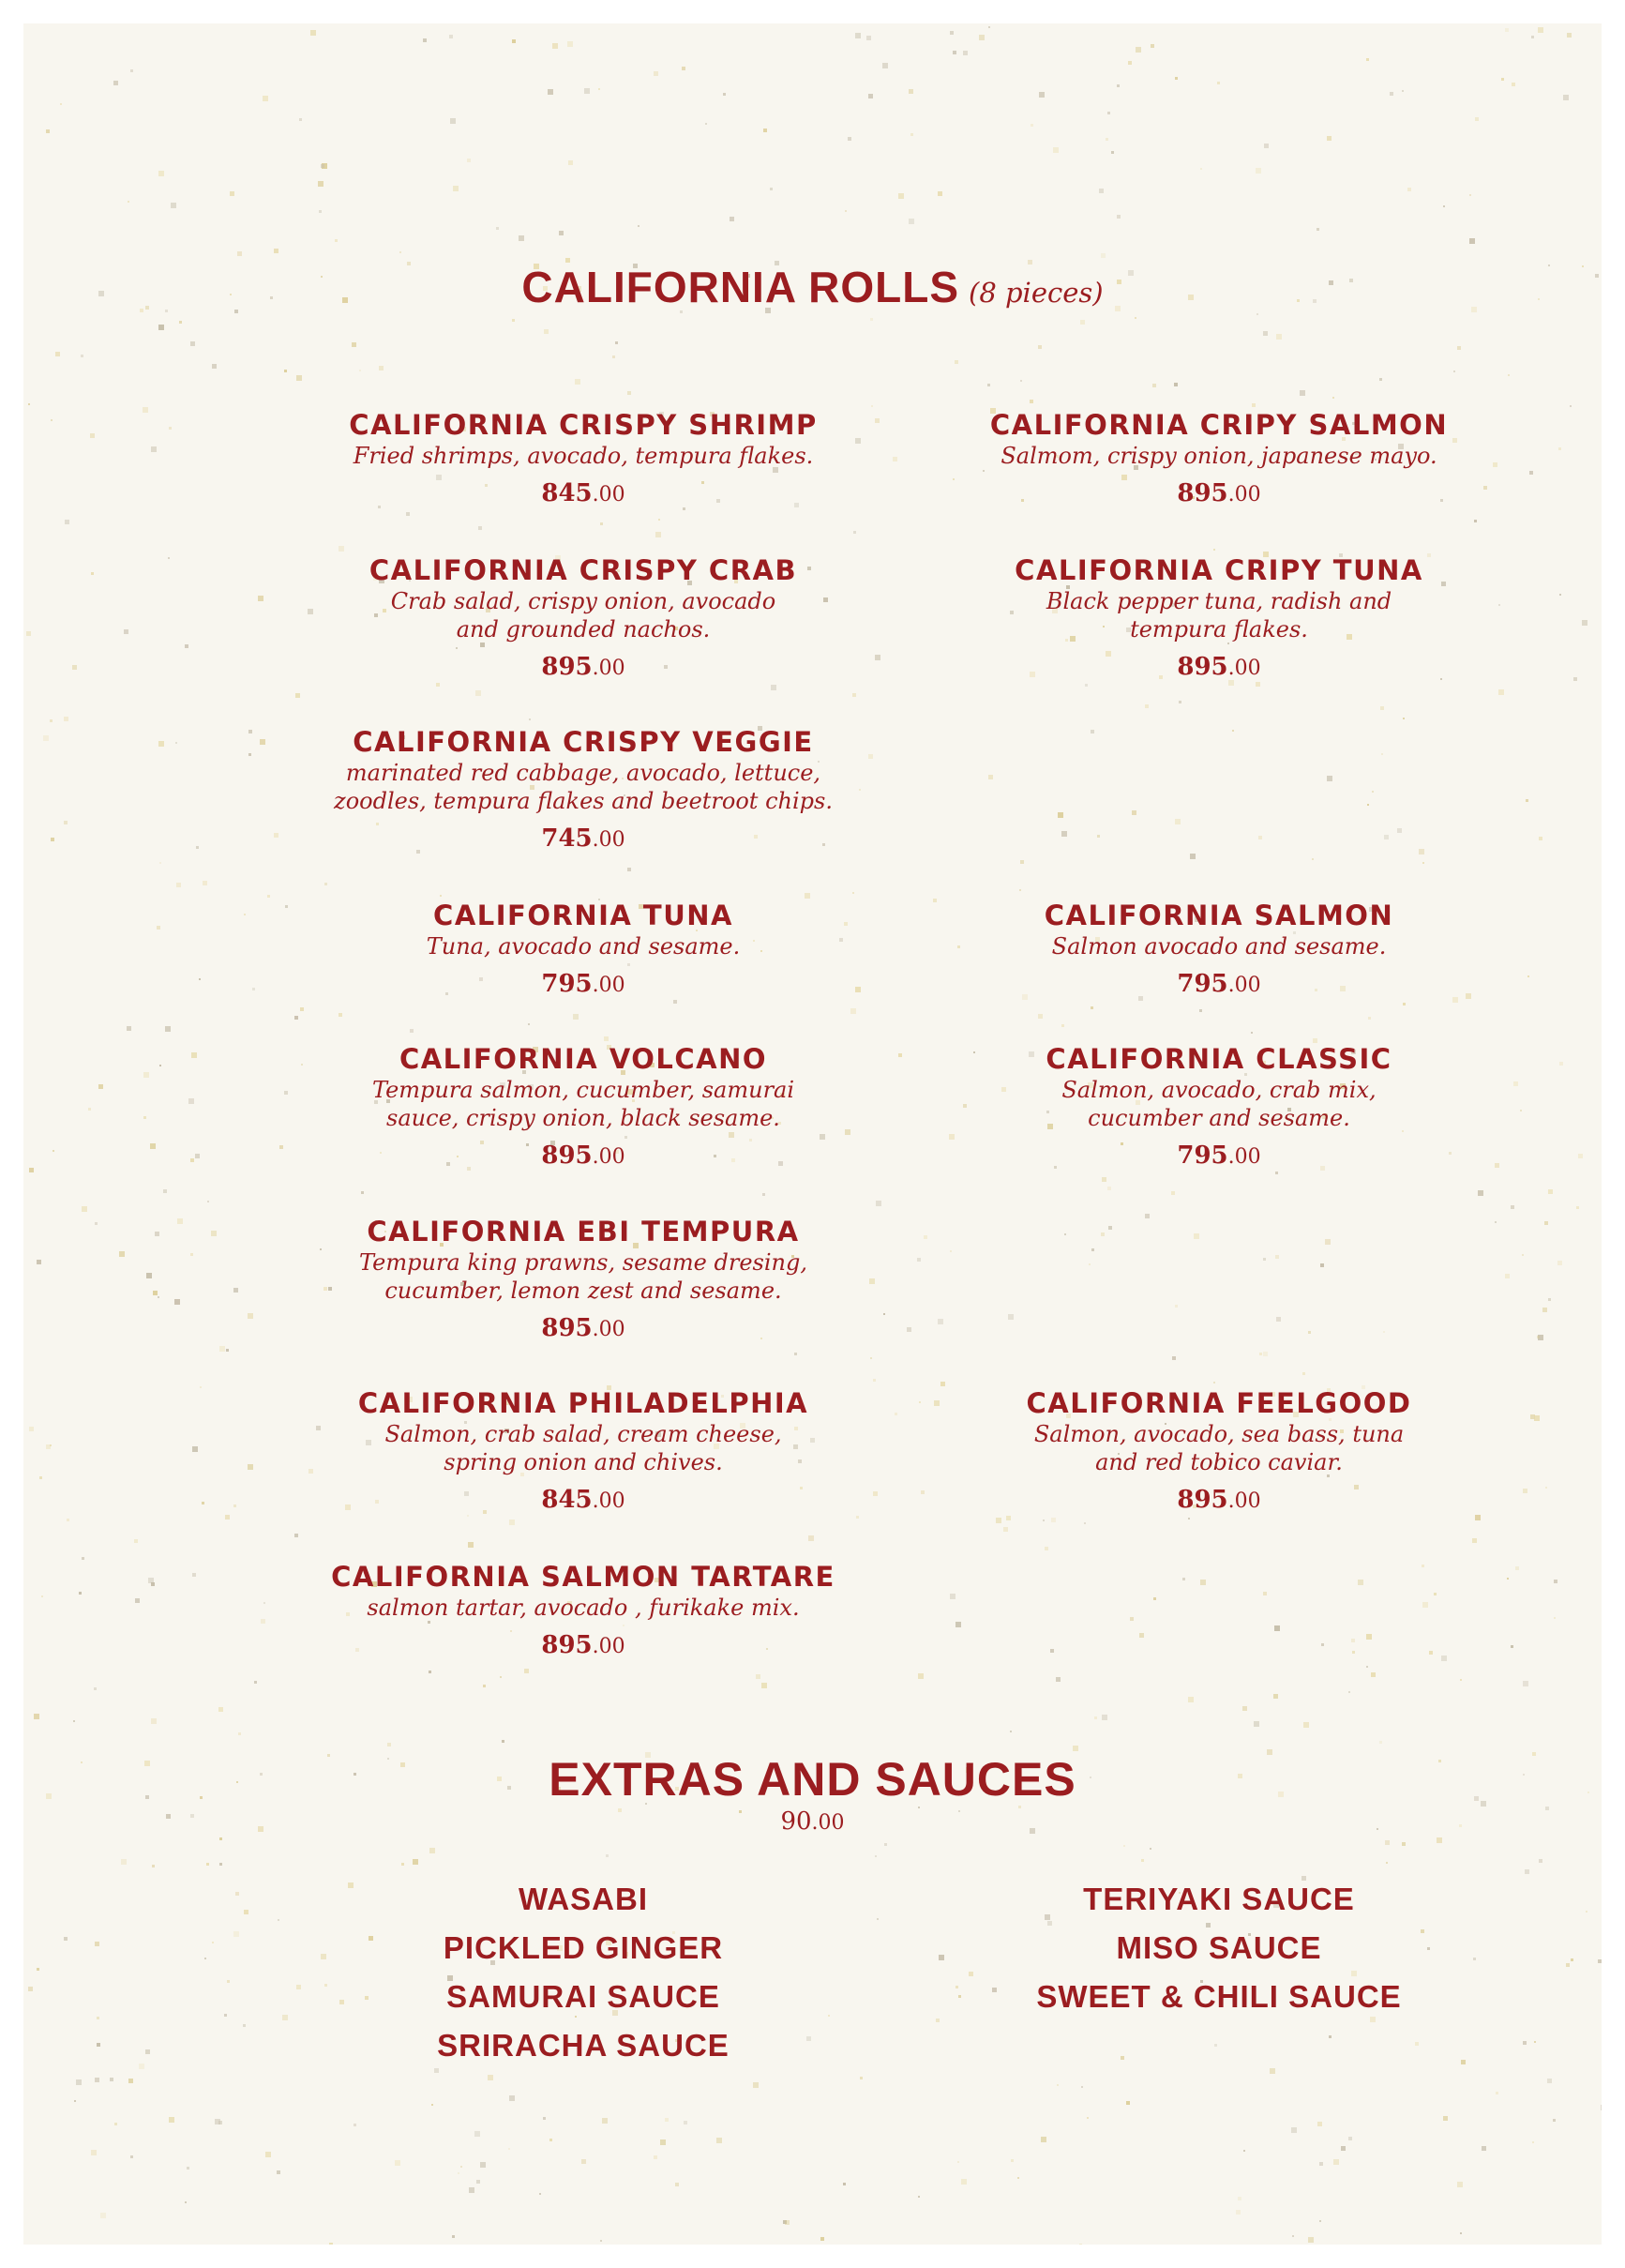  What do you see at coordinates (583, 1231) in the screenshot?
I see `item-name: CALIFORNIA EBI TEMPURA` at bounding box center [583, 1231].